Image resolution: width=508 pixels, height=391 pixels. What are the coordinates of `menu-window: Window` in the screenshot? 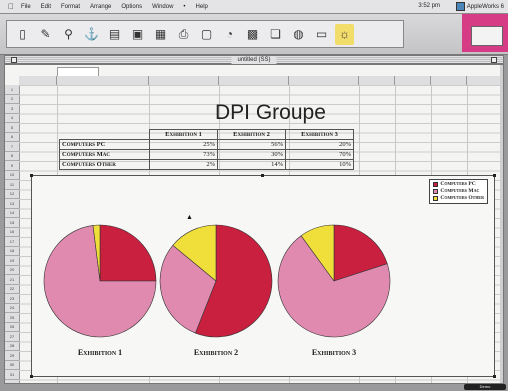 It's located at (162, 7).